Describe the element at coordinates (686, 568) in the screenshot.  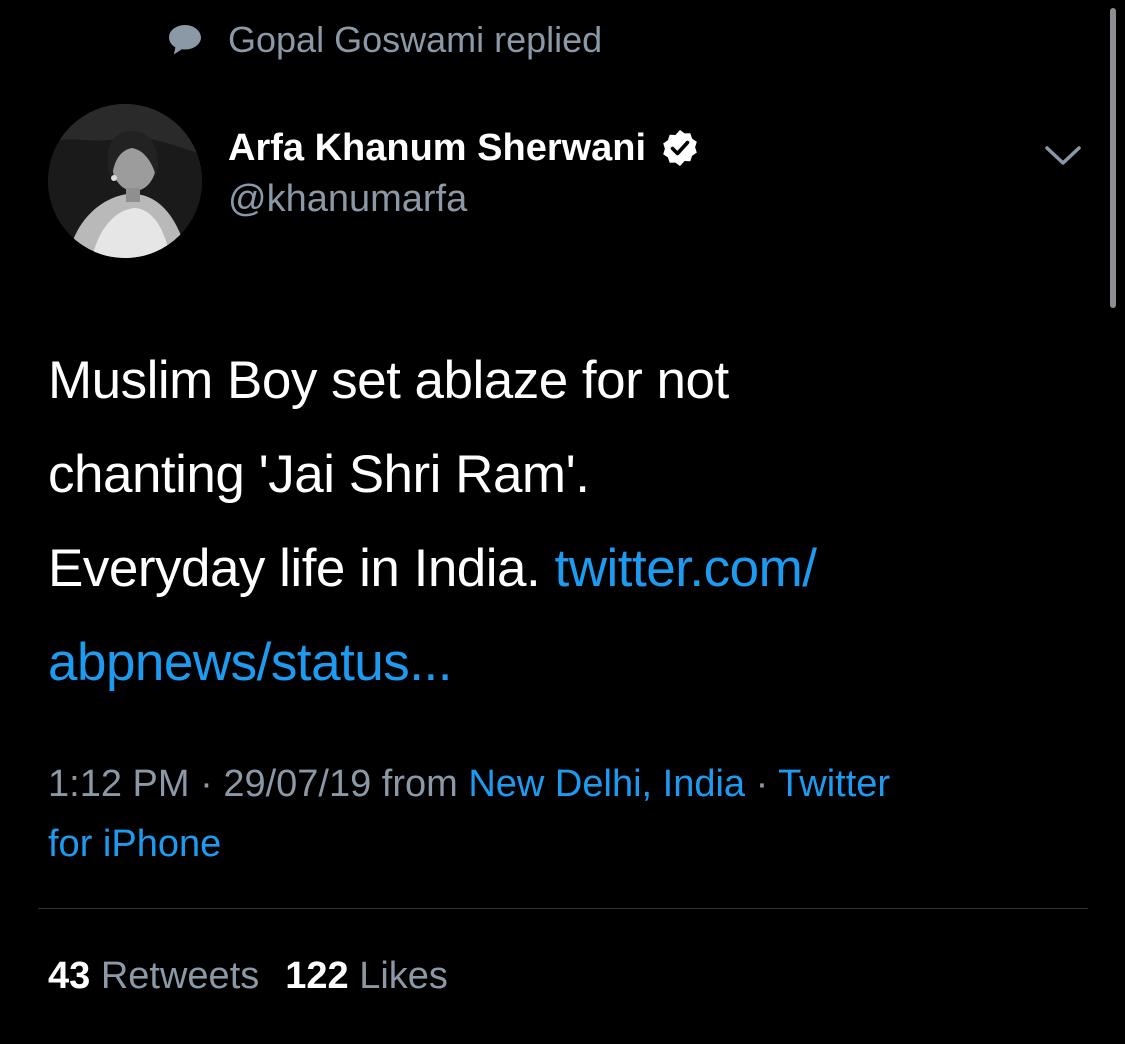
I see `tweet-link: twitter.com/` at that location.